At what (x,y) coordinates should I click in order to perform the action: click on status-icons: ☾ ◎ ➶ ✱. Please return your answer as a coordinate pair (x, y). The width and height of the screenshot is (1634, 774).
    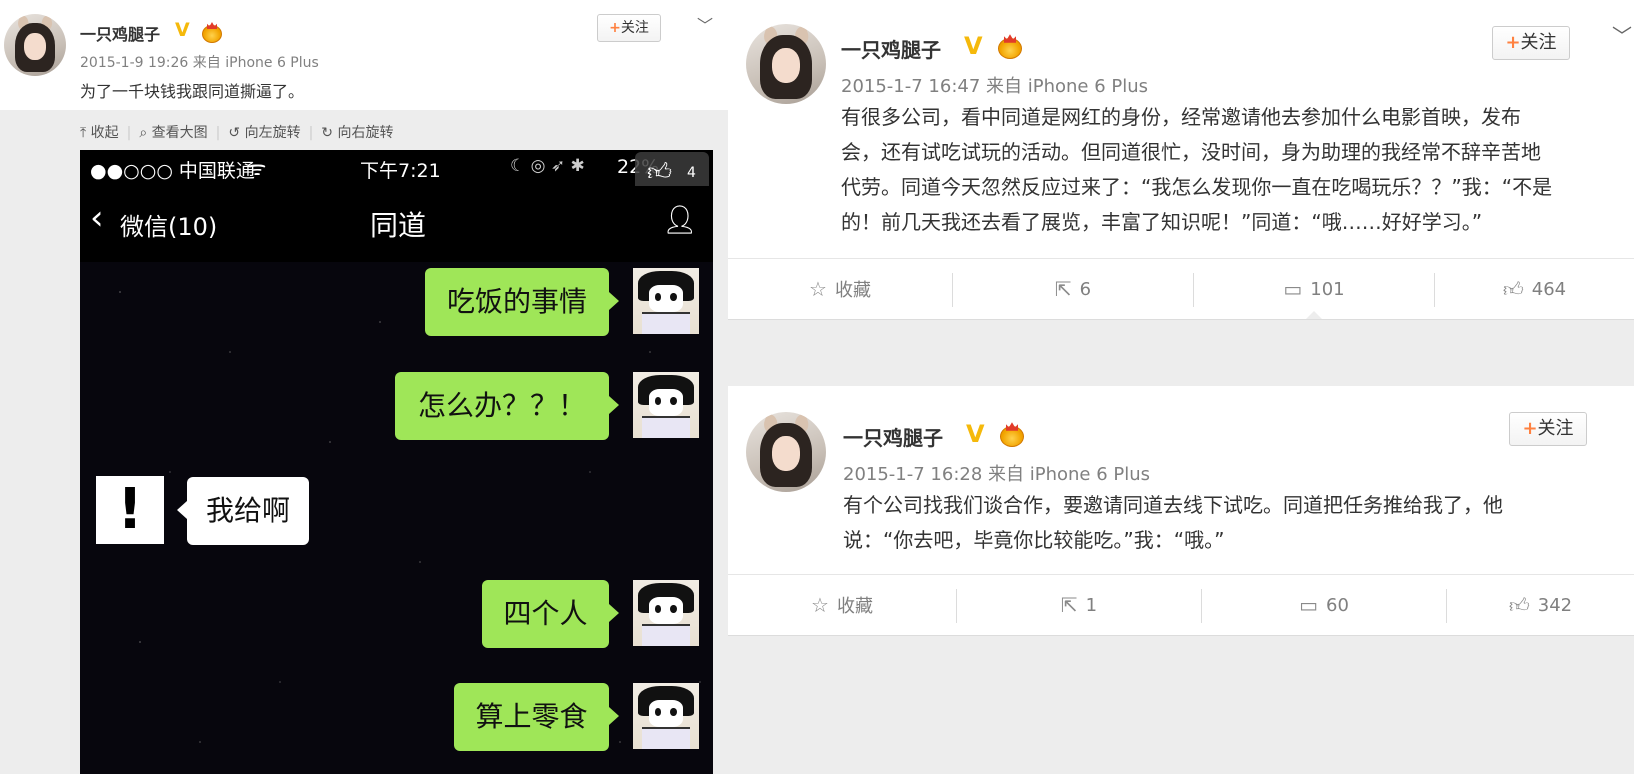
    Looking at the image, I should click on (547, 166).